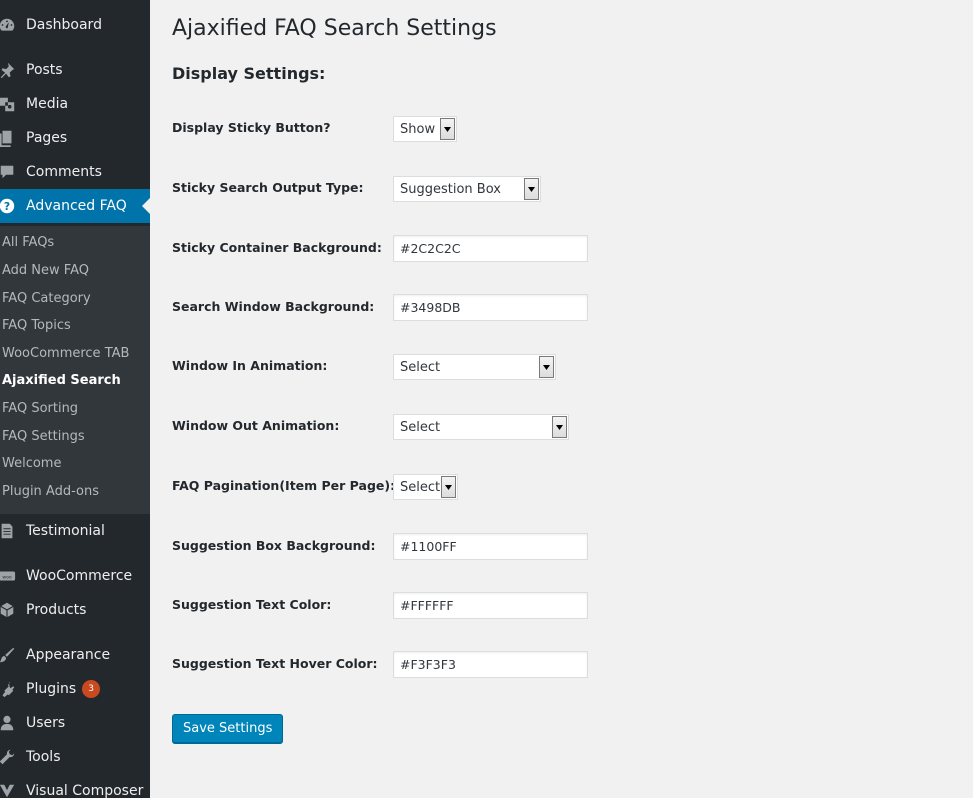 The height and width of the screenshot is (798, 973). Describe the element at coordinates (277, 247) in the screenshot. I see `sticky-container-background-label: Sticky Container Background:` at that location.